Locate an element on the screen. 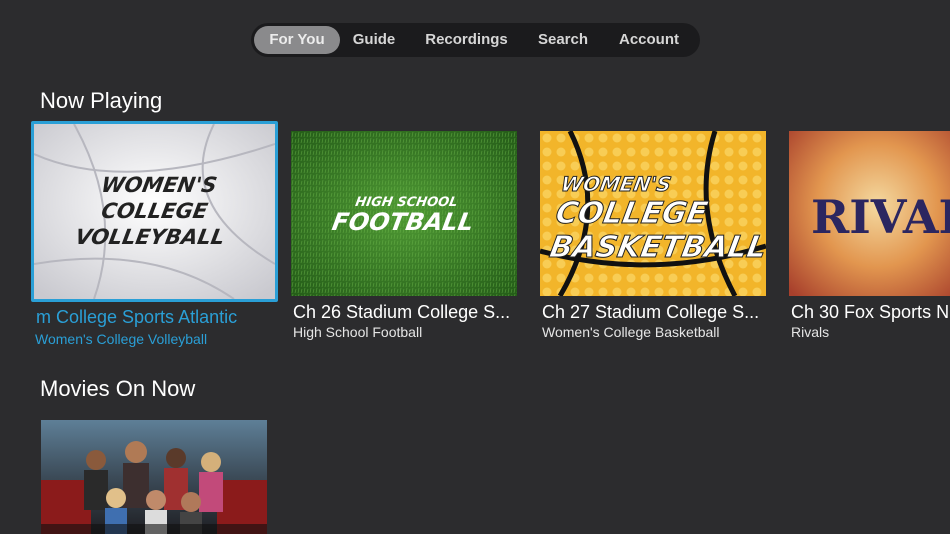 This screenshot has height=534, width=950. tab-for-you: For You is located at coordinates (297, 40).